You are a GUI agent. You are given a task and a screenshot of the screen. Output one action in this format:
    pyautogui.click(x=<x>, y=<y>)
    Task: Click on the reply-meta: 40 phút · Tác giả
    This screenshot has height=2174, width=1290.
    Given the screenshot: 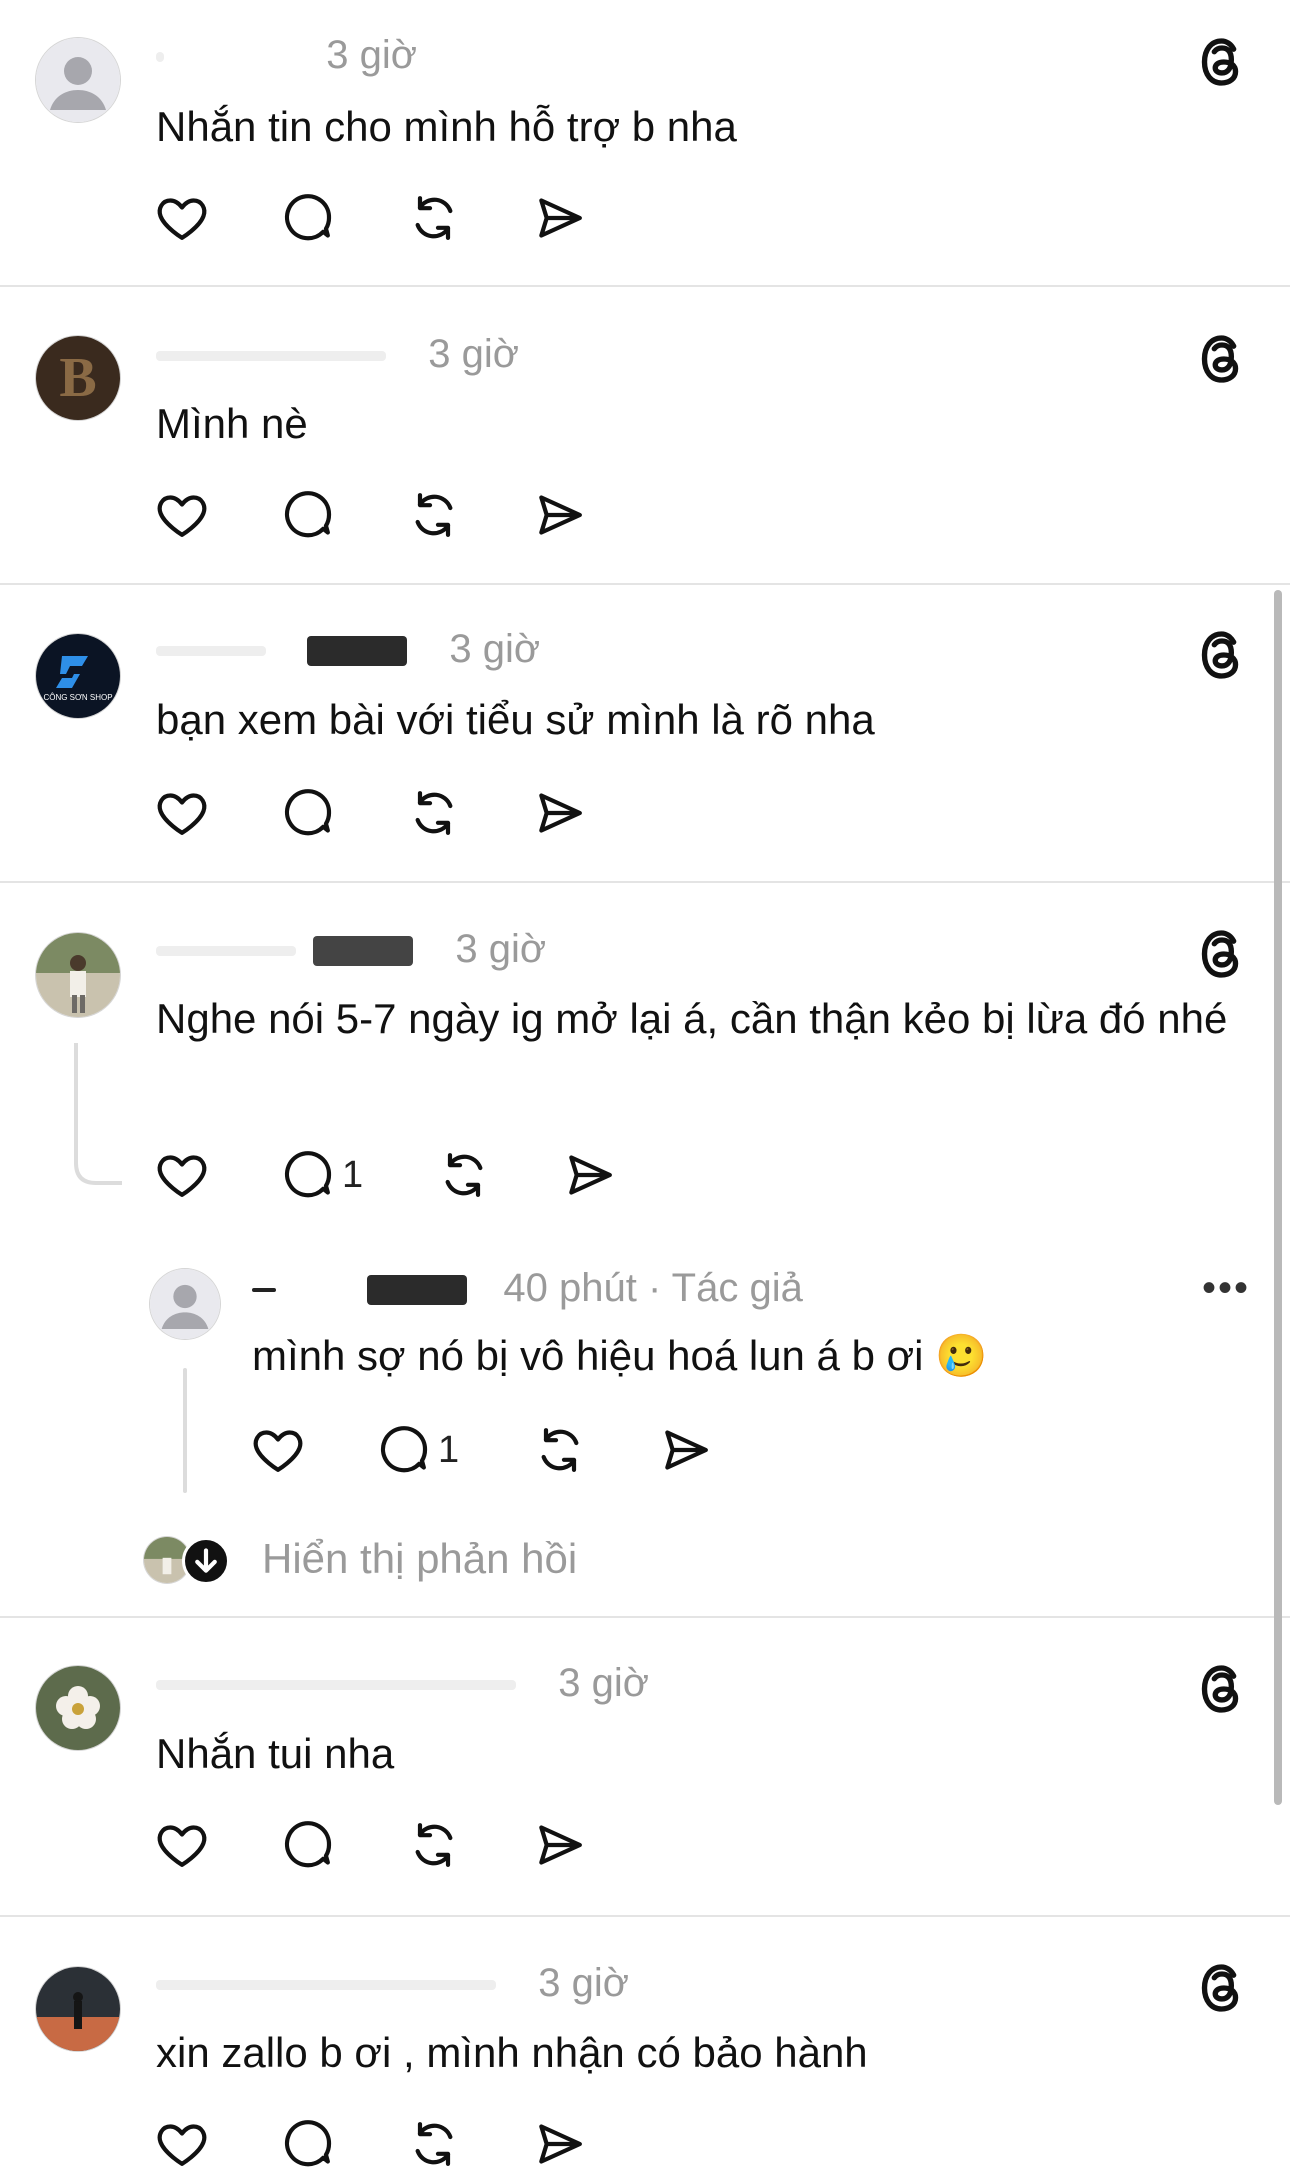 What is the action you would take?
    pyautogui.click(x=527, y=1288)
    